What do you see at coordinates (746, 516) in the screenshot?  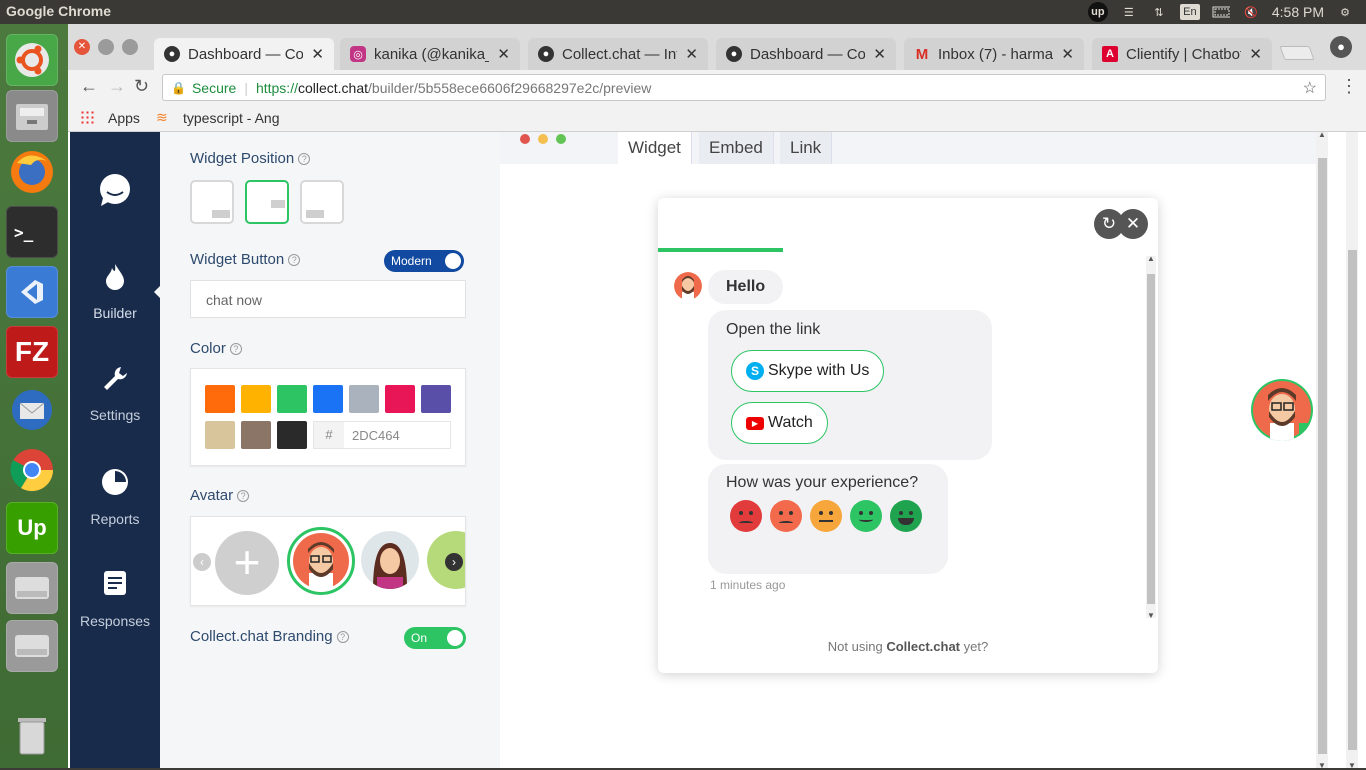 I see `angry-face-icon` at bounding box center [746, 516].